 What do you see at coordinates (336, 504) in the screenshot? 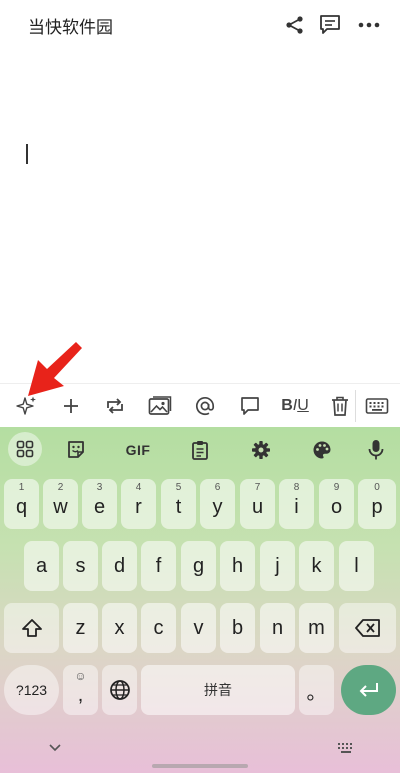
I see `key-o: 9o` at bounding box center [336, 504].